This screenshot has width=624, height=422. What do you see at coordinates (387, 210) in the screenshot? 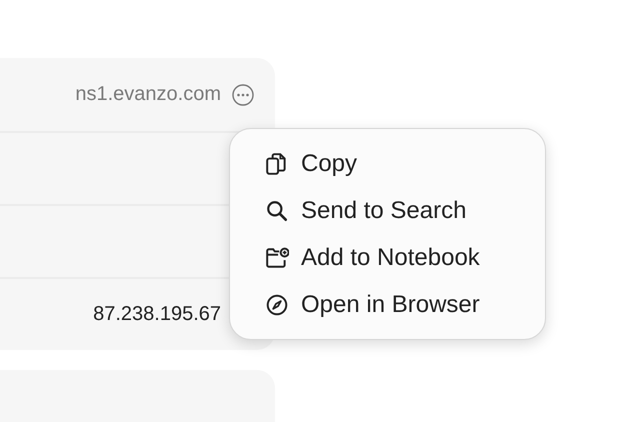
I see `menu-item: Send to Search` at bounding box center [387, 210].